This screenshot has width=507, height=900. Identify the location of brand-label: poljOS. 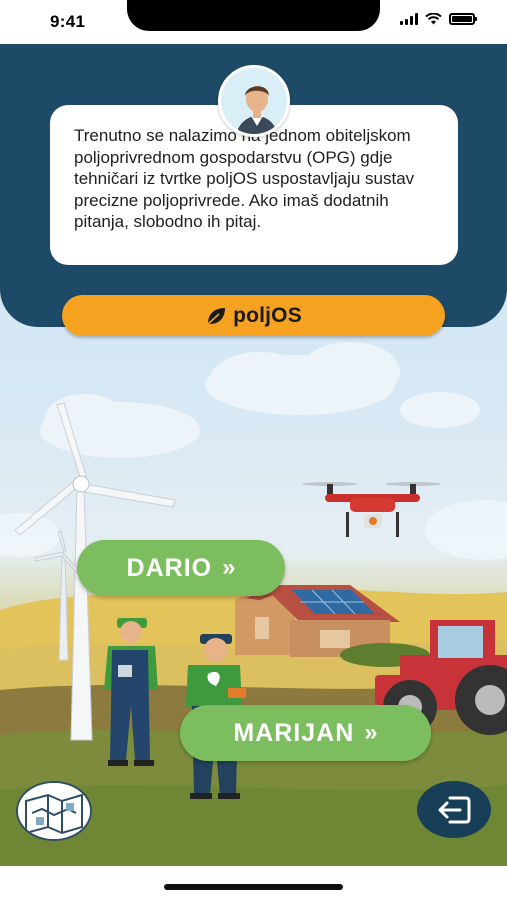
(267, 315).